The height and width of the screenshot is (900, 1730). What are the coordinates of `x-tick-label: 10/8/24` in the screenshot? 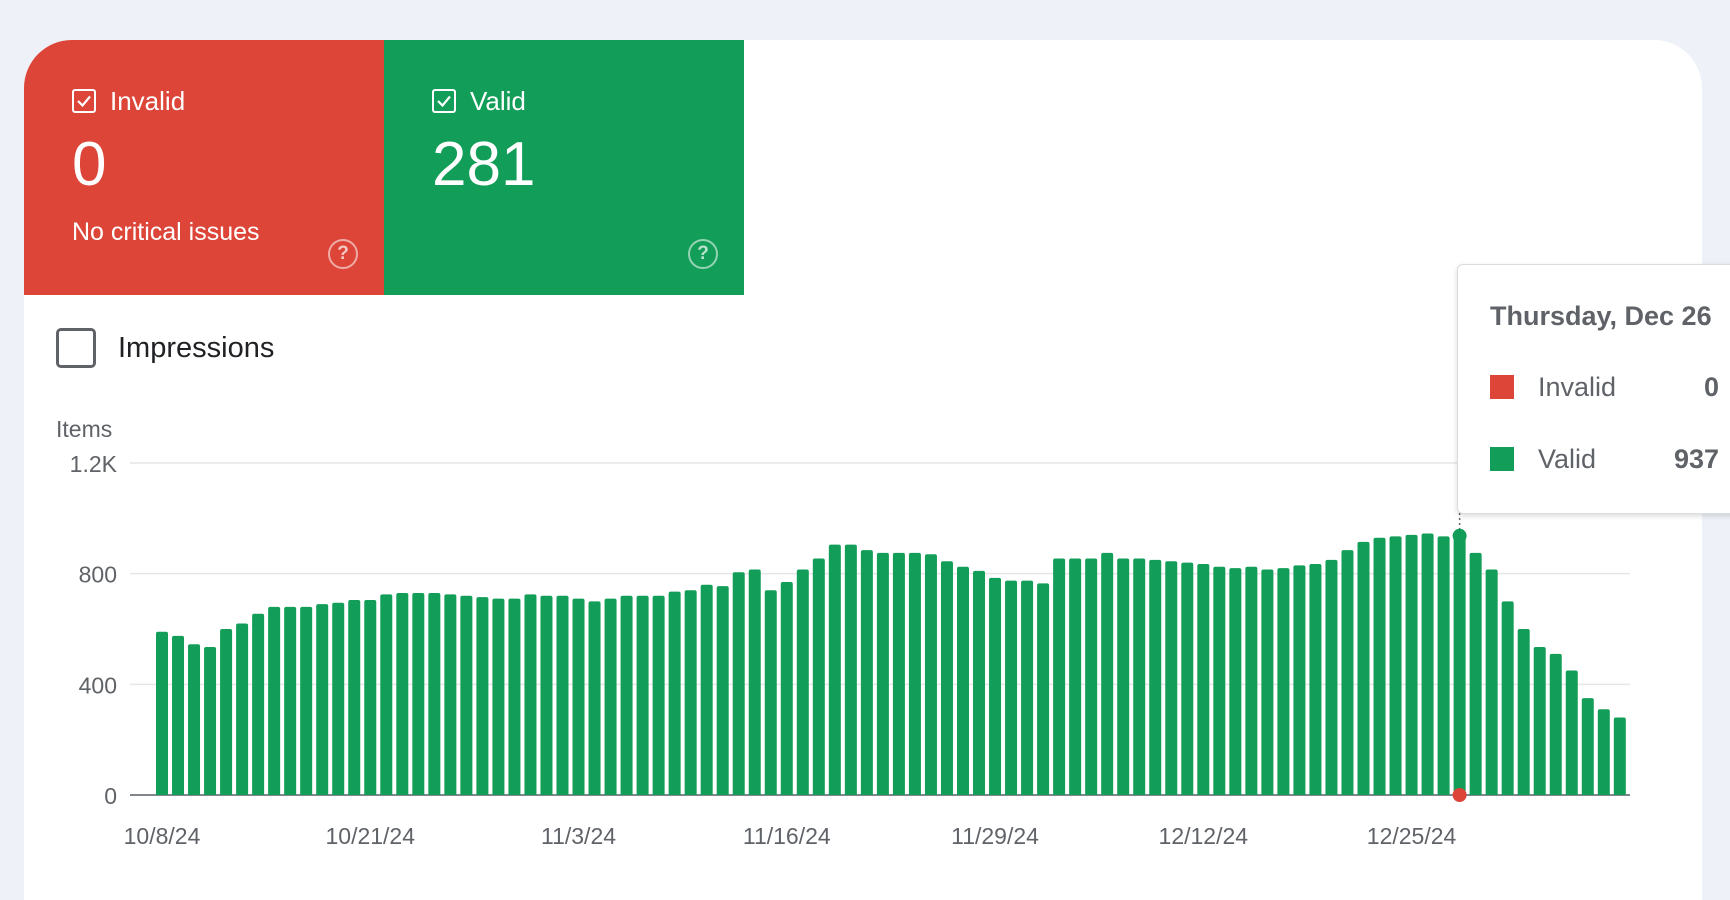 It's located at (162, 836).